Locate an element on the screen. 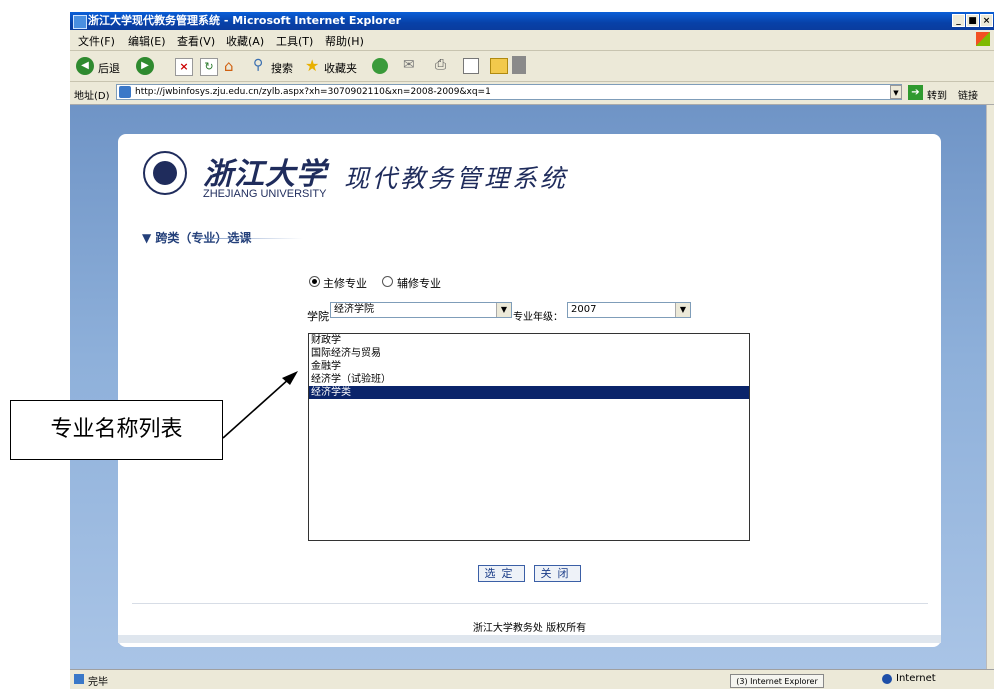 The image size is (994, 689). minor-radio-label: 辅修专业 is located at coordinates (419, 283).